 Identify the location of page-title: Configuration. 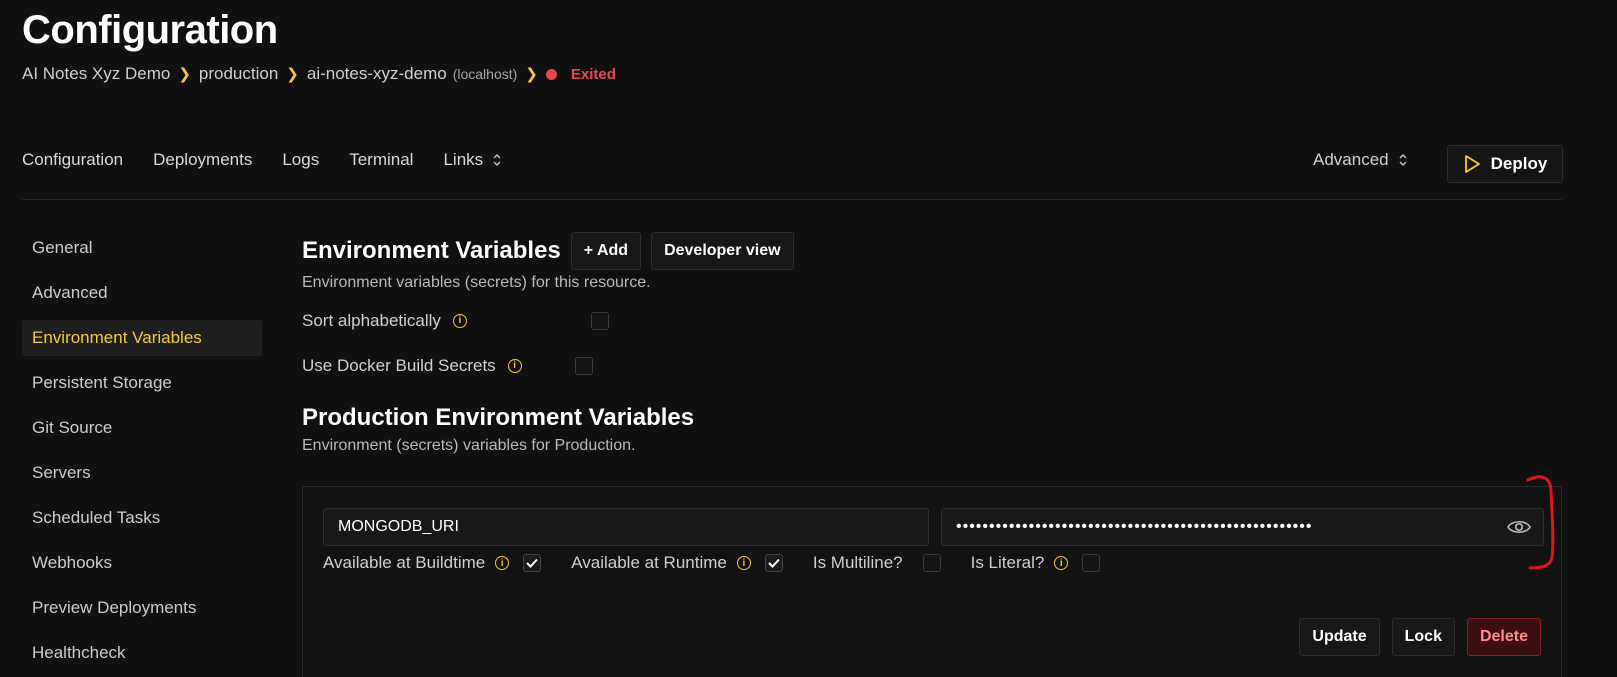
(150, 30).